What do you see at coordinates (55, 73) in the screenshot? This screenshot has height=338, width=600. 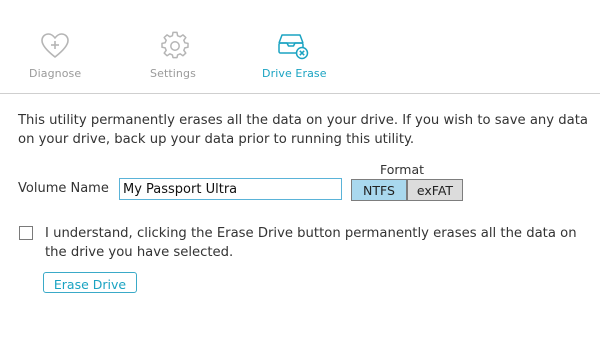 I see `tab-diagnose-label: Diagnose` at bounding box center [55, 73].